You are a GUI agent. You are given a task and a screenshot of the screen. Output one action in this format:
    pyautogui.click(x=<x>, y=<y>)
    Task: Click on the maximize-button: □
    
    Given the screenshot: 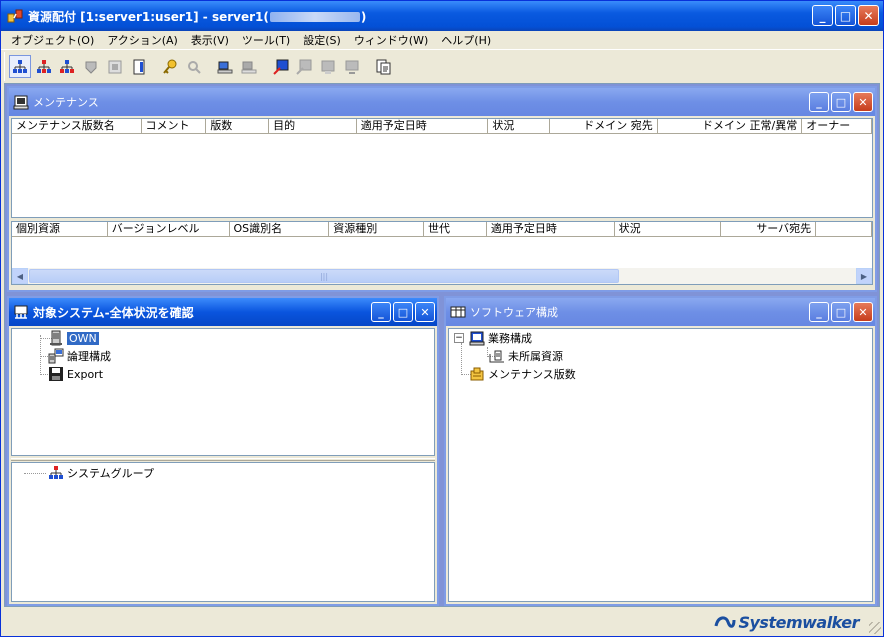 What is the action you would take?
    pyautogui.click(x=845, y=15)
    